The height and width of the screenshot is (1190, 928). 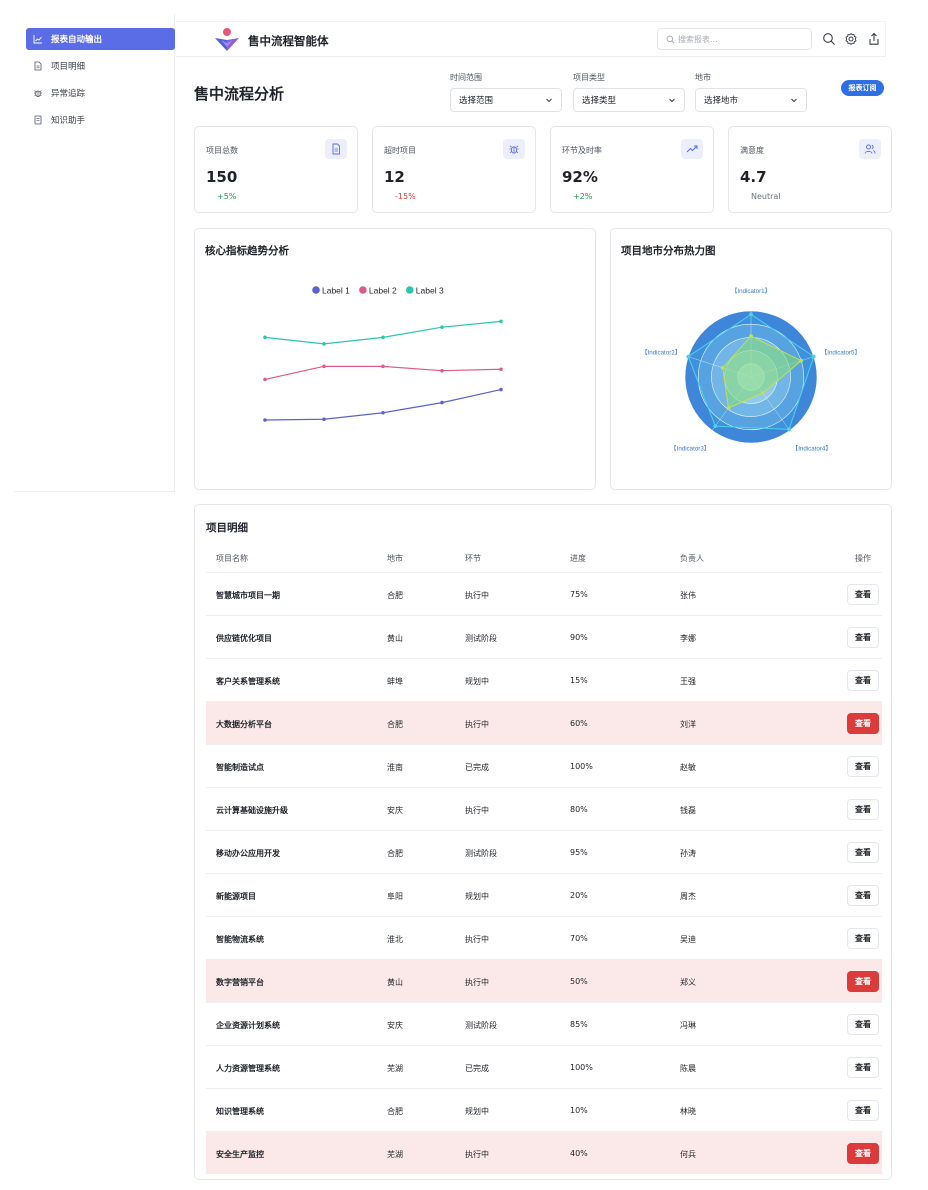 I want to click on city-select: 选择地市, so click(x=751, y=100).